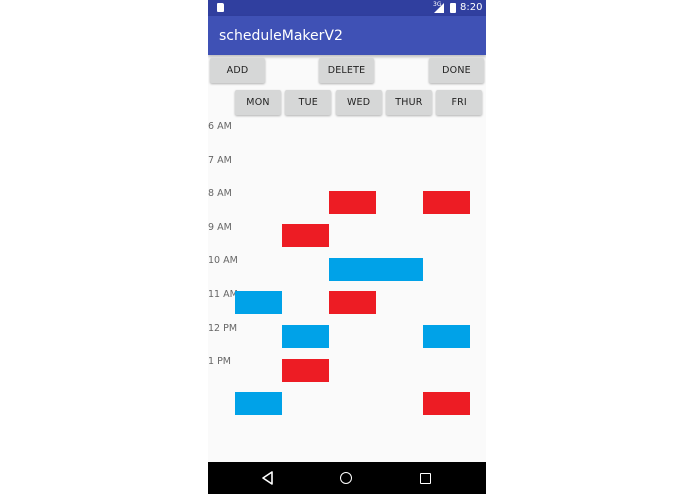 The width and height of the screenshot is (695, 494). What do you see at coordinates (258, 102) in the screenshot?
I see `day-button-mon: MON` at bounding box center [258, 102].